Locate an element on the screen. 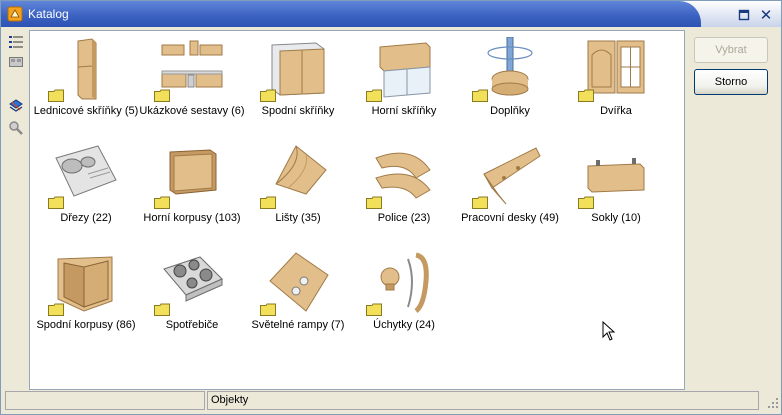 The width and height of the screenshot is (782, 415). catalog-edit-icon is located at coordinates (16, 105).